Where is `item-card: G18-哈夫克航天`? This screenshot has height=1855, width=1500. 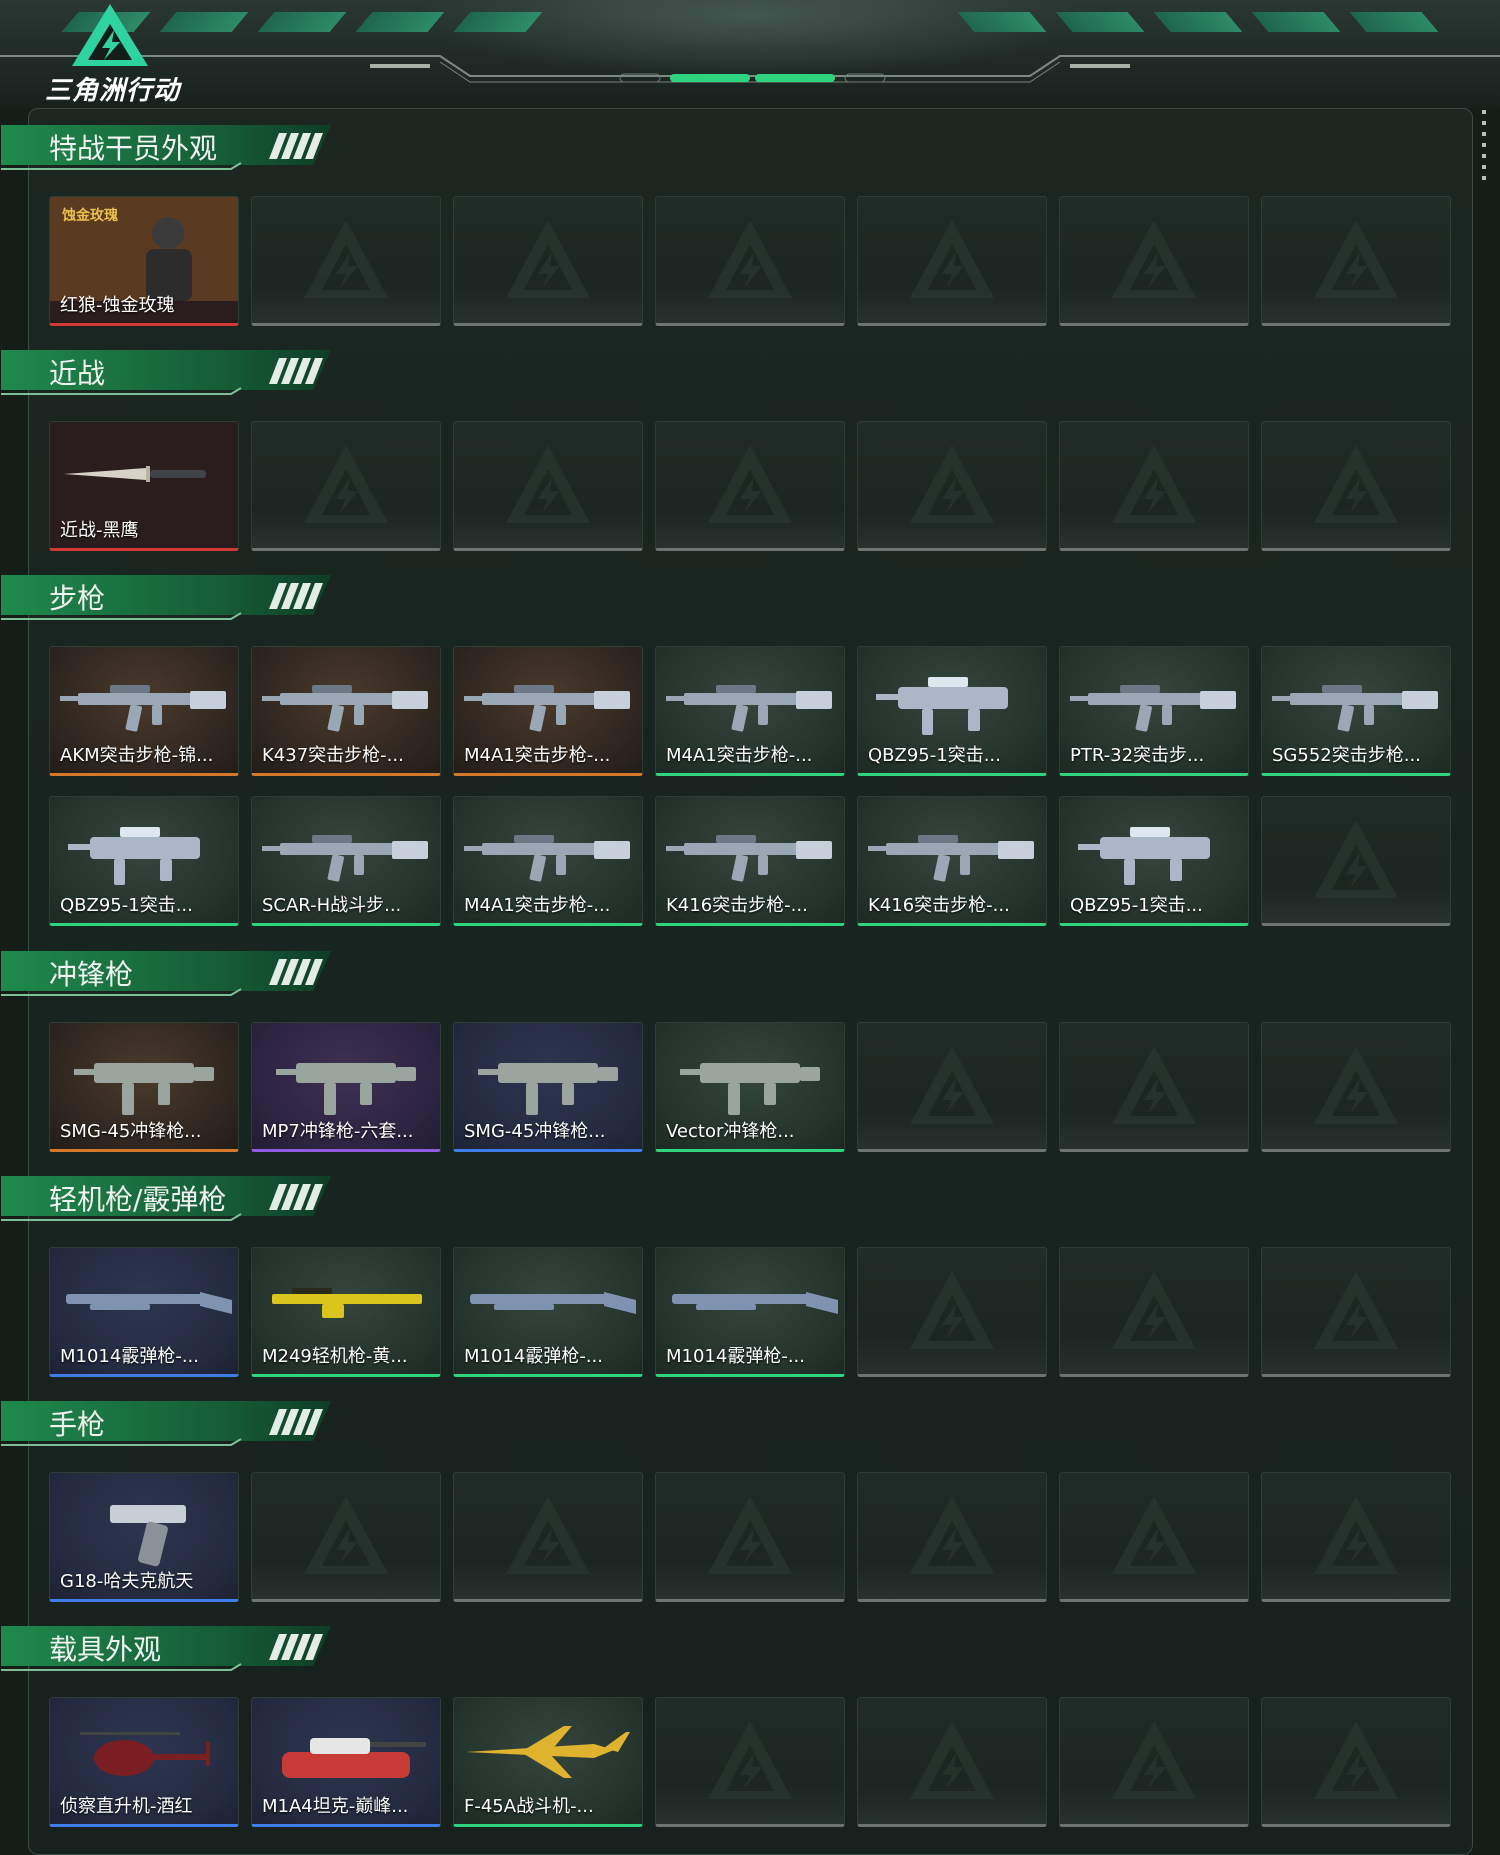 item-card: G18-哈夫克航天 is located at coordinates (144, 1537).